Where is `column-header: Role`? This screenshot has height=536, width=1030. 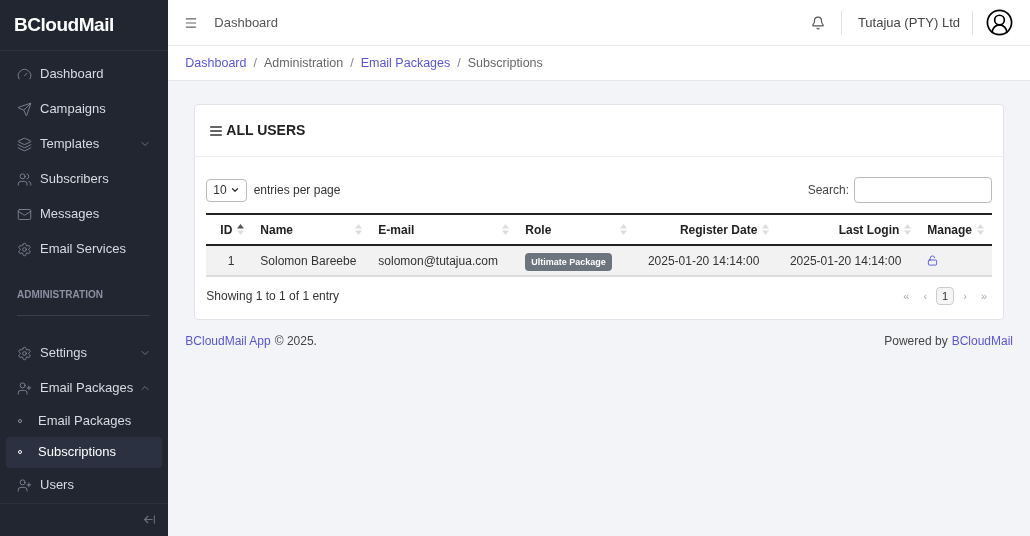 column-header: Role is located at coordinates (570, 229).